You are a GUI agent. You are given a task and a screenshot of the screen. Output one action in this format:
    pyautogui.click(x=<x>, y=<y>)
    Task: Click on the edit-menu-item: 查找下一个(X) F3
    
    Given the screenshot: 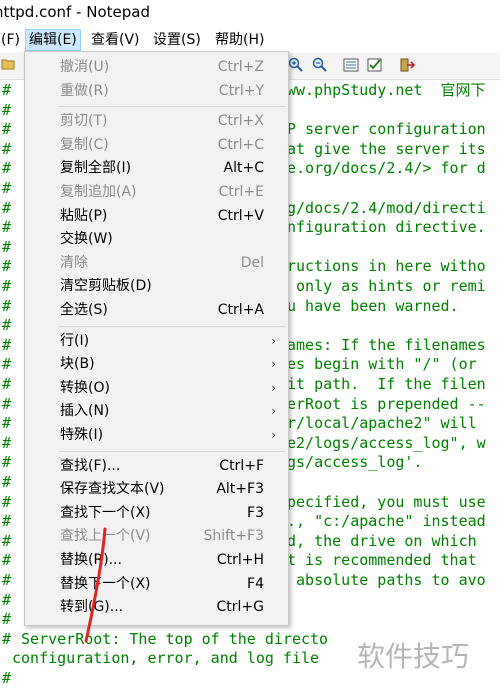 What is the action you would take?
    pyautogui.click(x=156, y=513)
    